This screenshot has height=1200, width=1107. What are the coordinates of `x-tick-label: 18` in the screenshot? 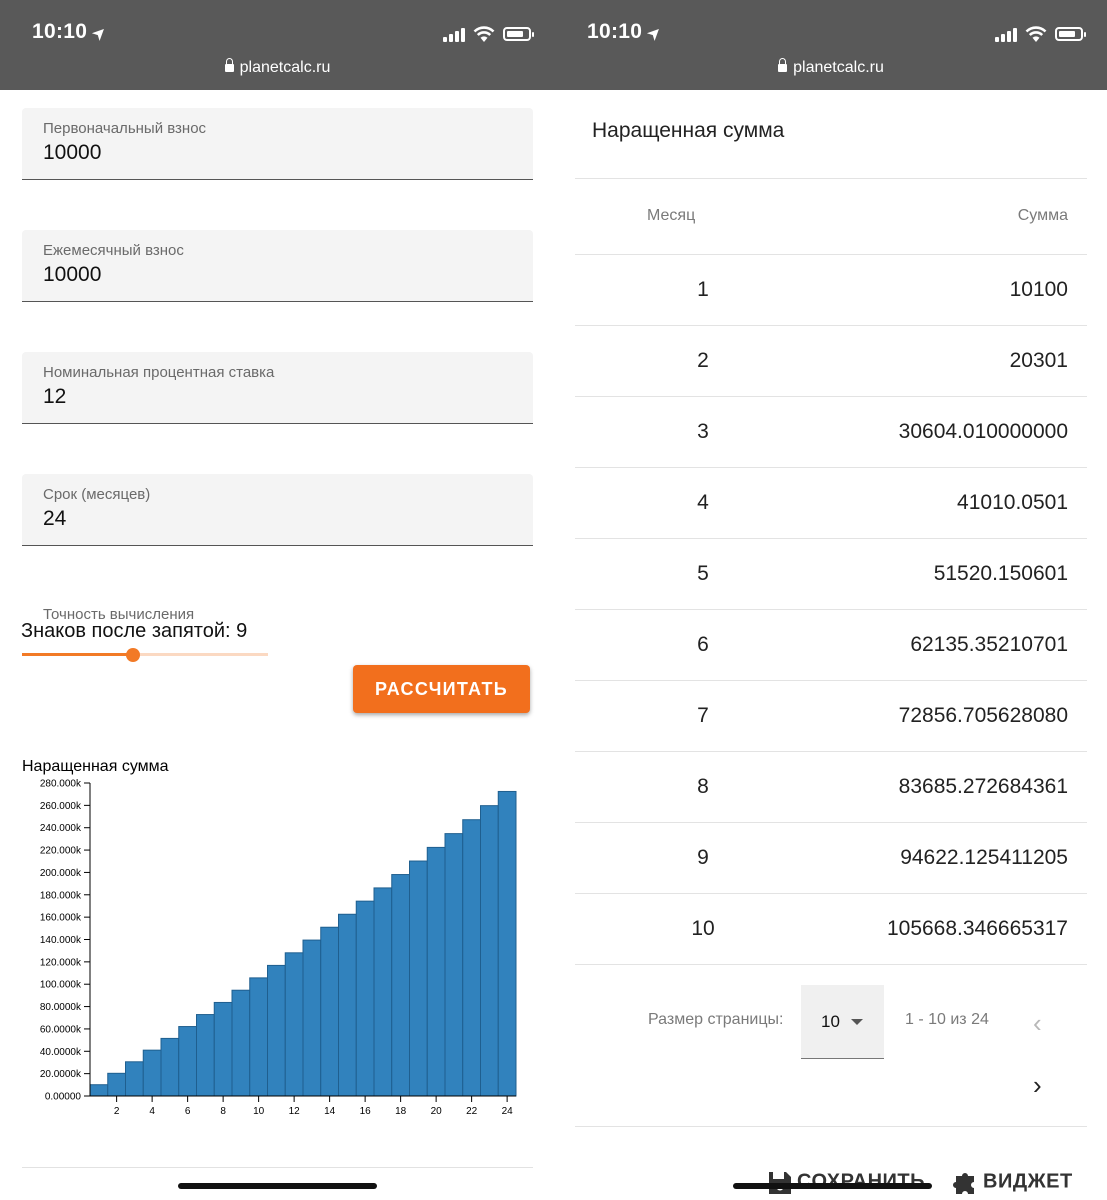 It's located at (401, 1111).